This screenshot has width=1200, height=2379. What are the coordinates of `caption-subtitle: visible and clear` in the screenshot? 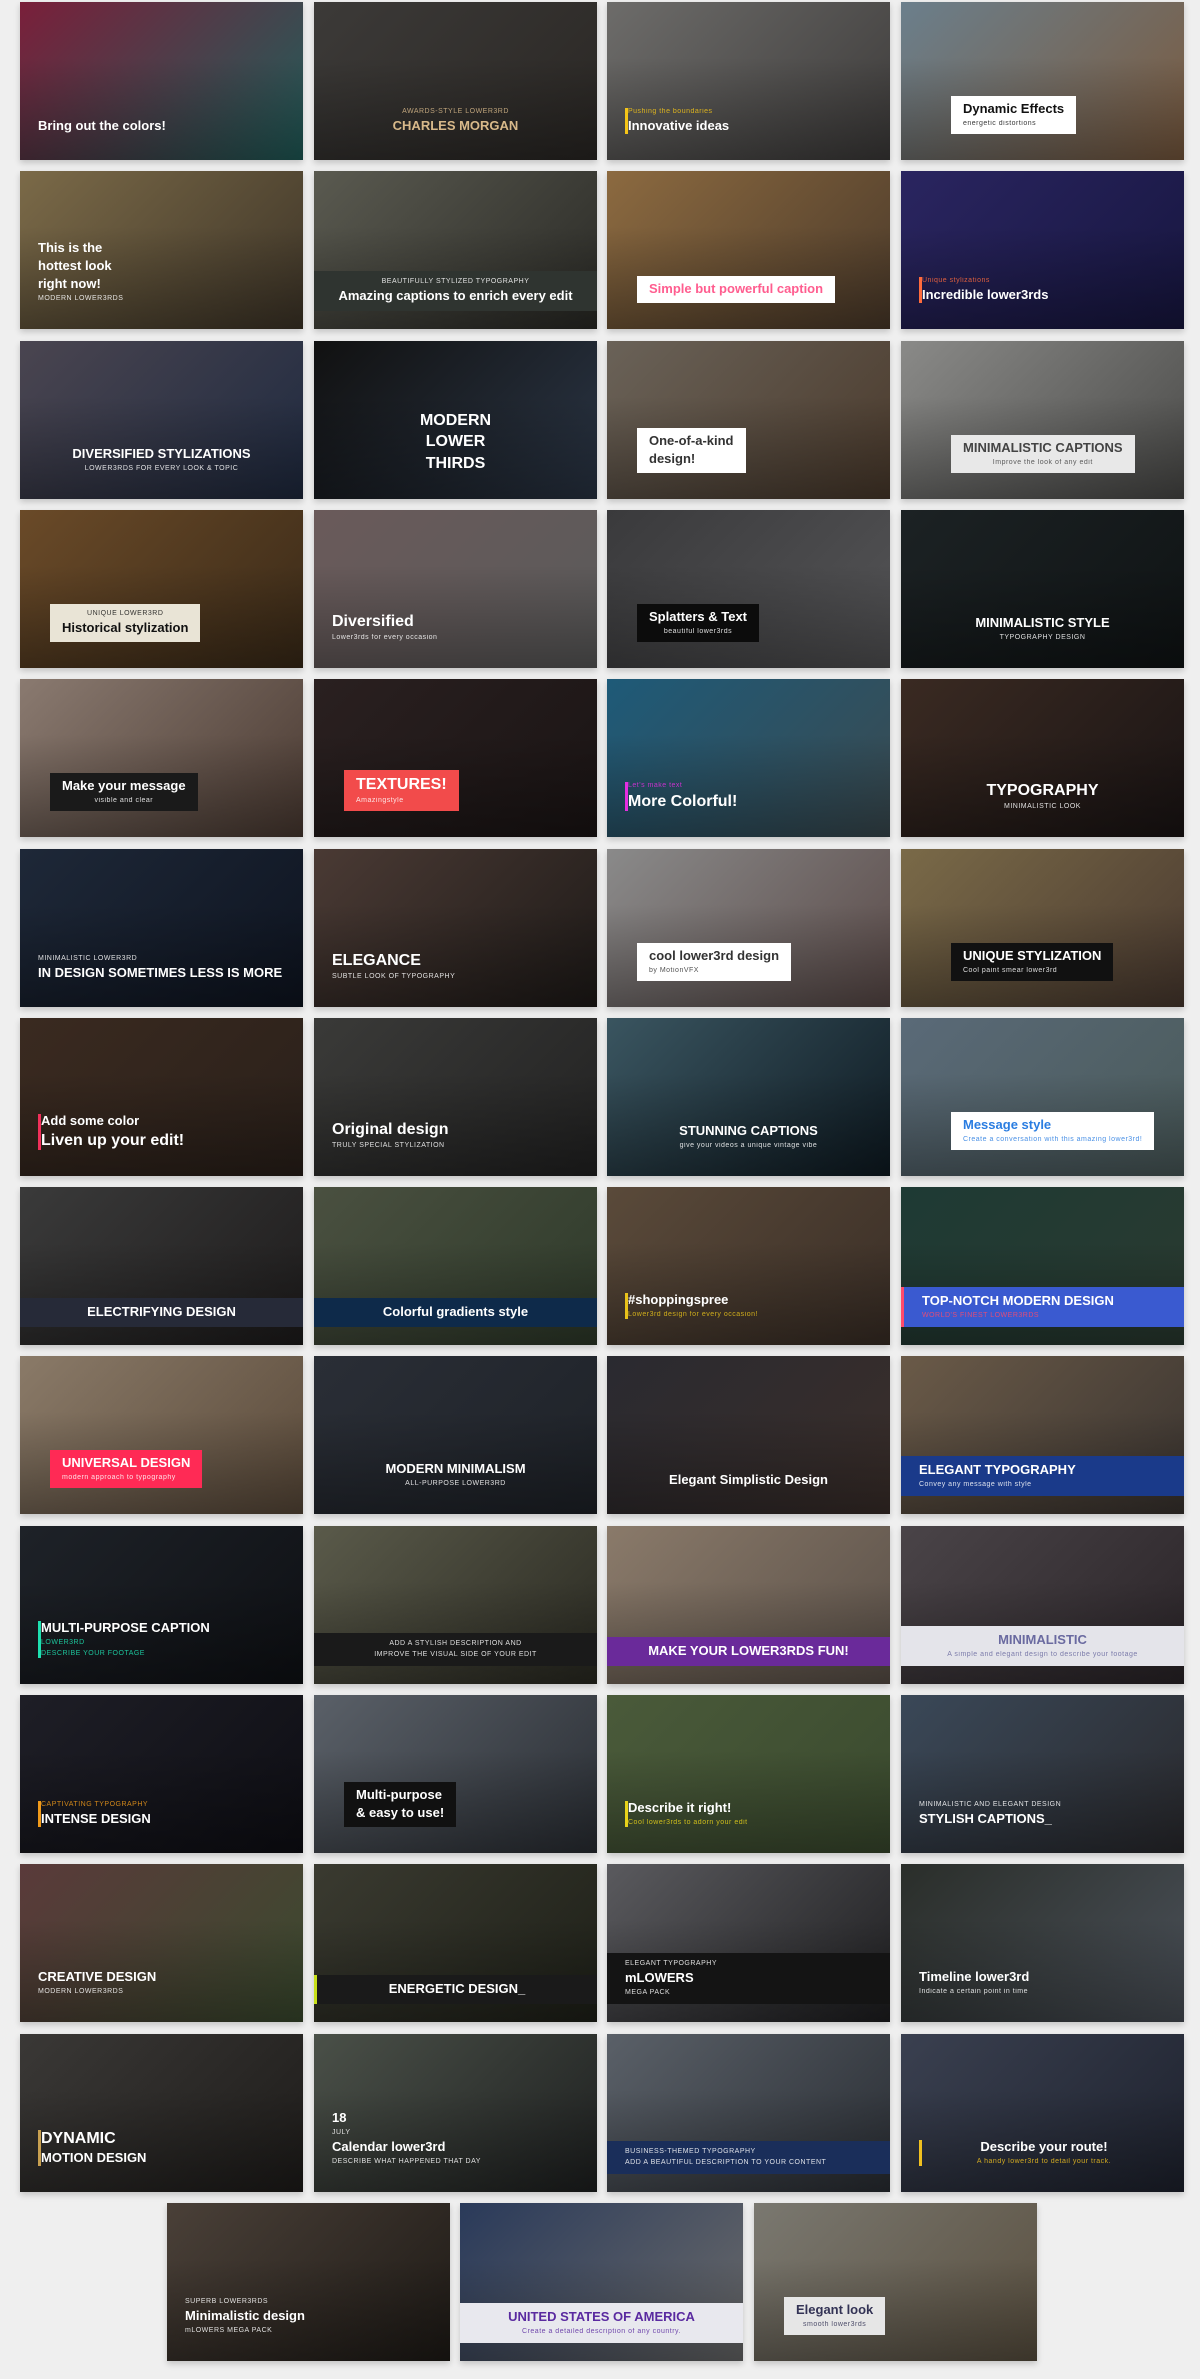 It's located at (124, 800).